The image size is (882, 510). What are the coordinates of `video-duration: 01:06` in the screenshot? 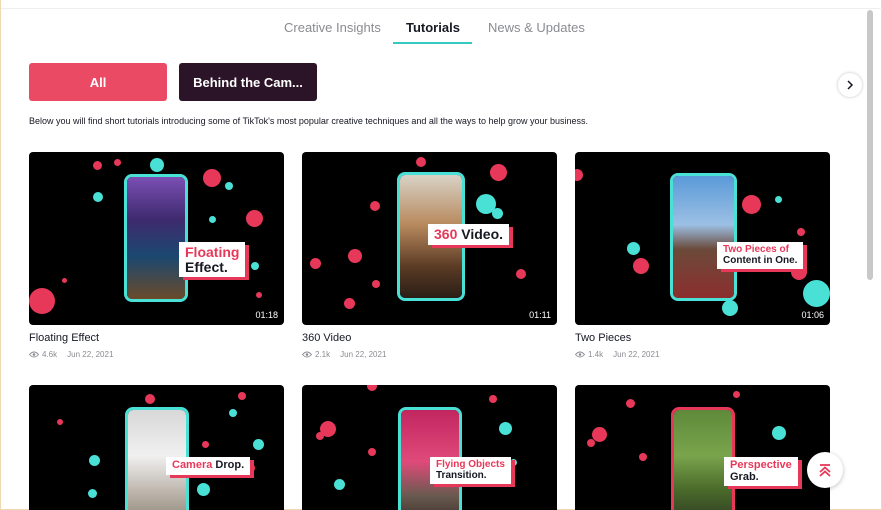 It's located at (812, 315).